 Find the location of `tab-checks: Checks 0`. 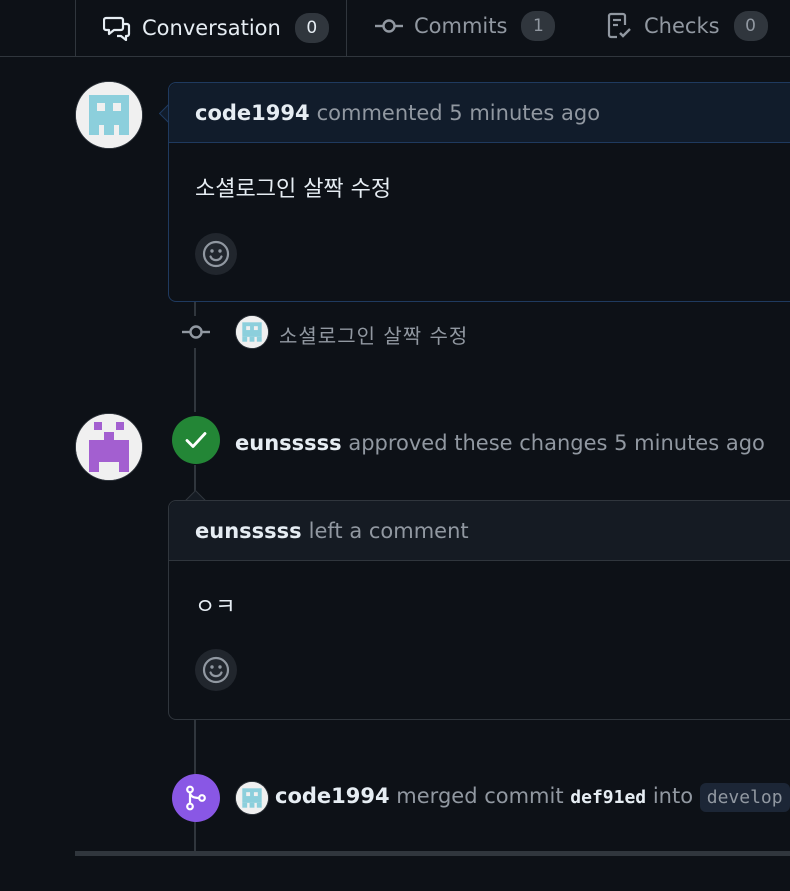

tab-checks: Checks 0 is located at coordinates (686, 26).